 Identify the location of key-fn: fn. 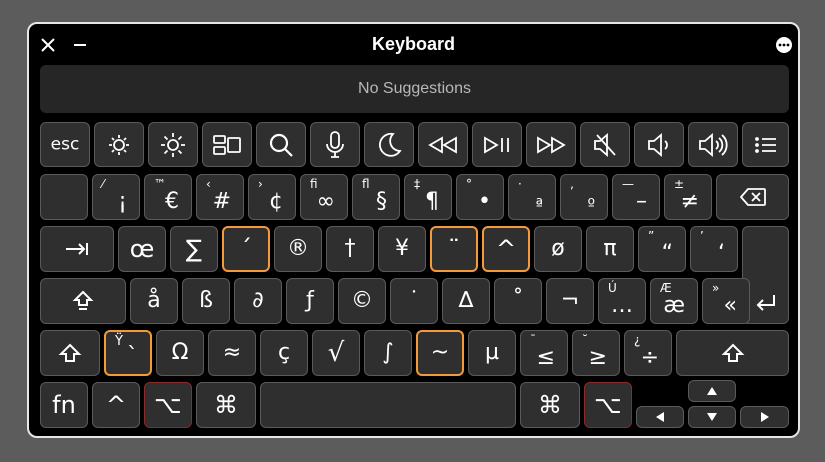
(64, 405).